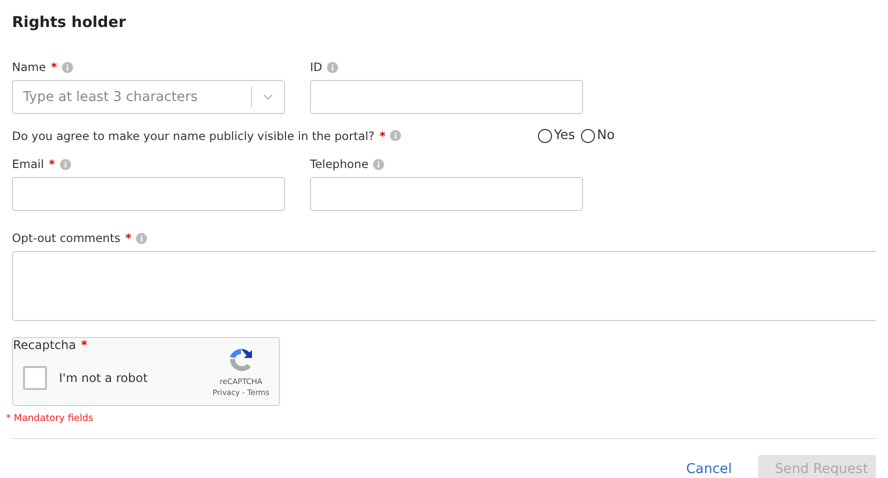 This screenshot has height=478, width=888. Describe the element at coordinates (709, 469) in the screenshot. I see `cancel-link: Cancel` at that location.